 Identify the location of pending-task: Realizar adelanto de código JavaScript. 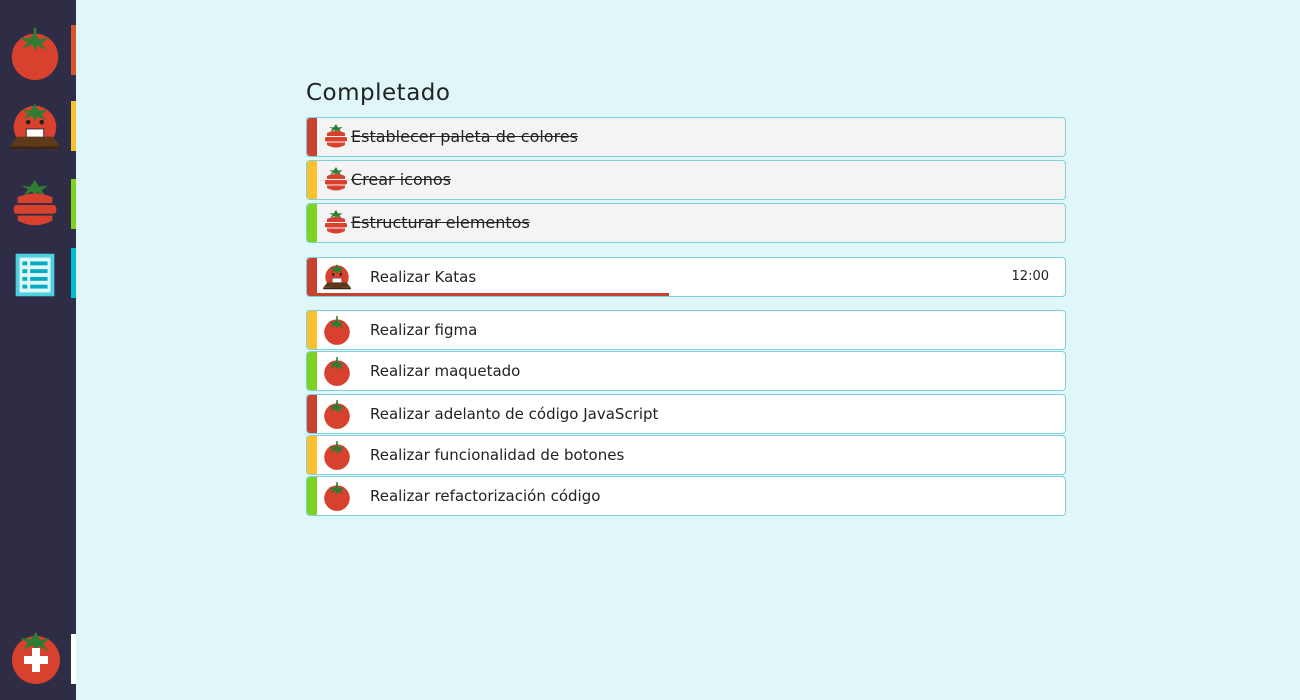
(686, 414).